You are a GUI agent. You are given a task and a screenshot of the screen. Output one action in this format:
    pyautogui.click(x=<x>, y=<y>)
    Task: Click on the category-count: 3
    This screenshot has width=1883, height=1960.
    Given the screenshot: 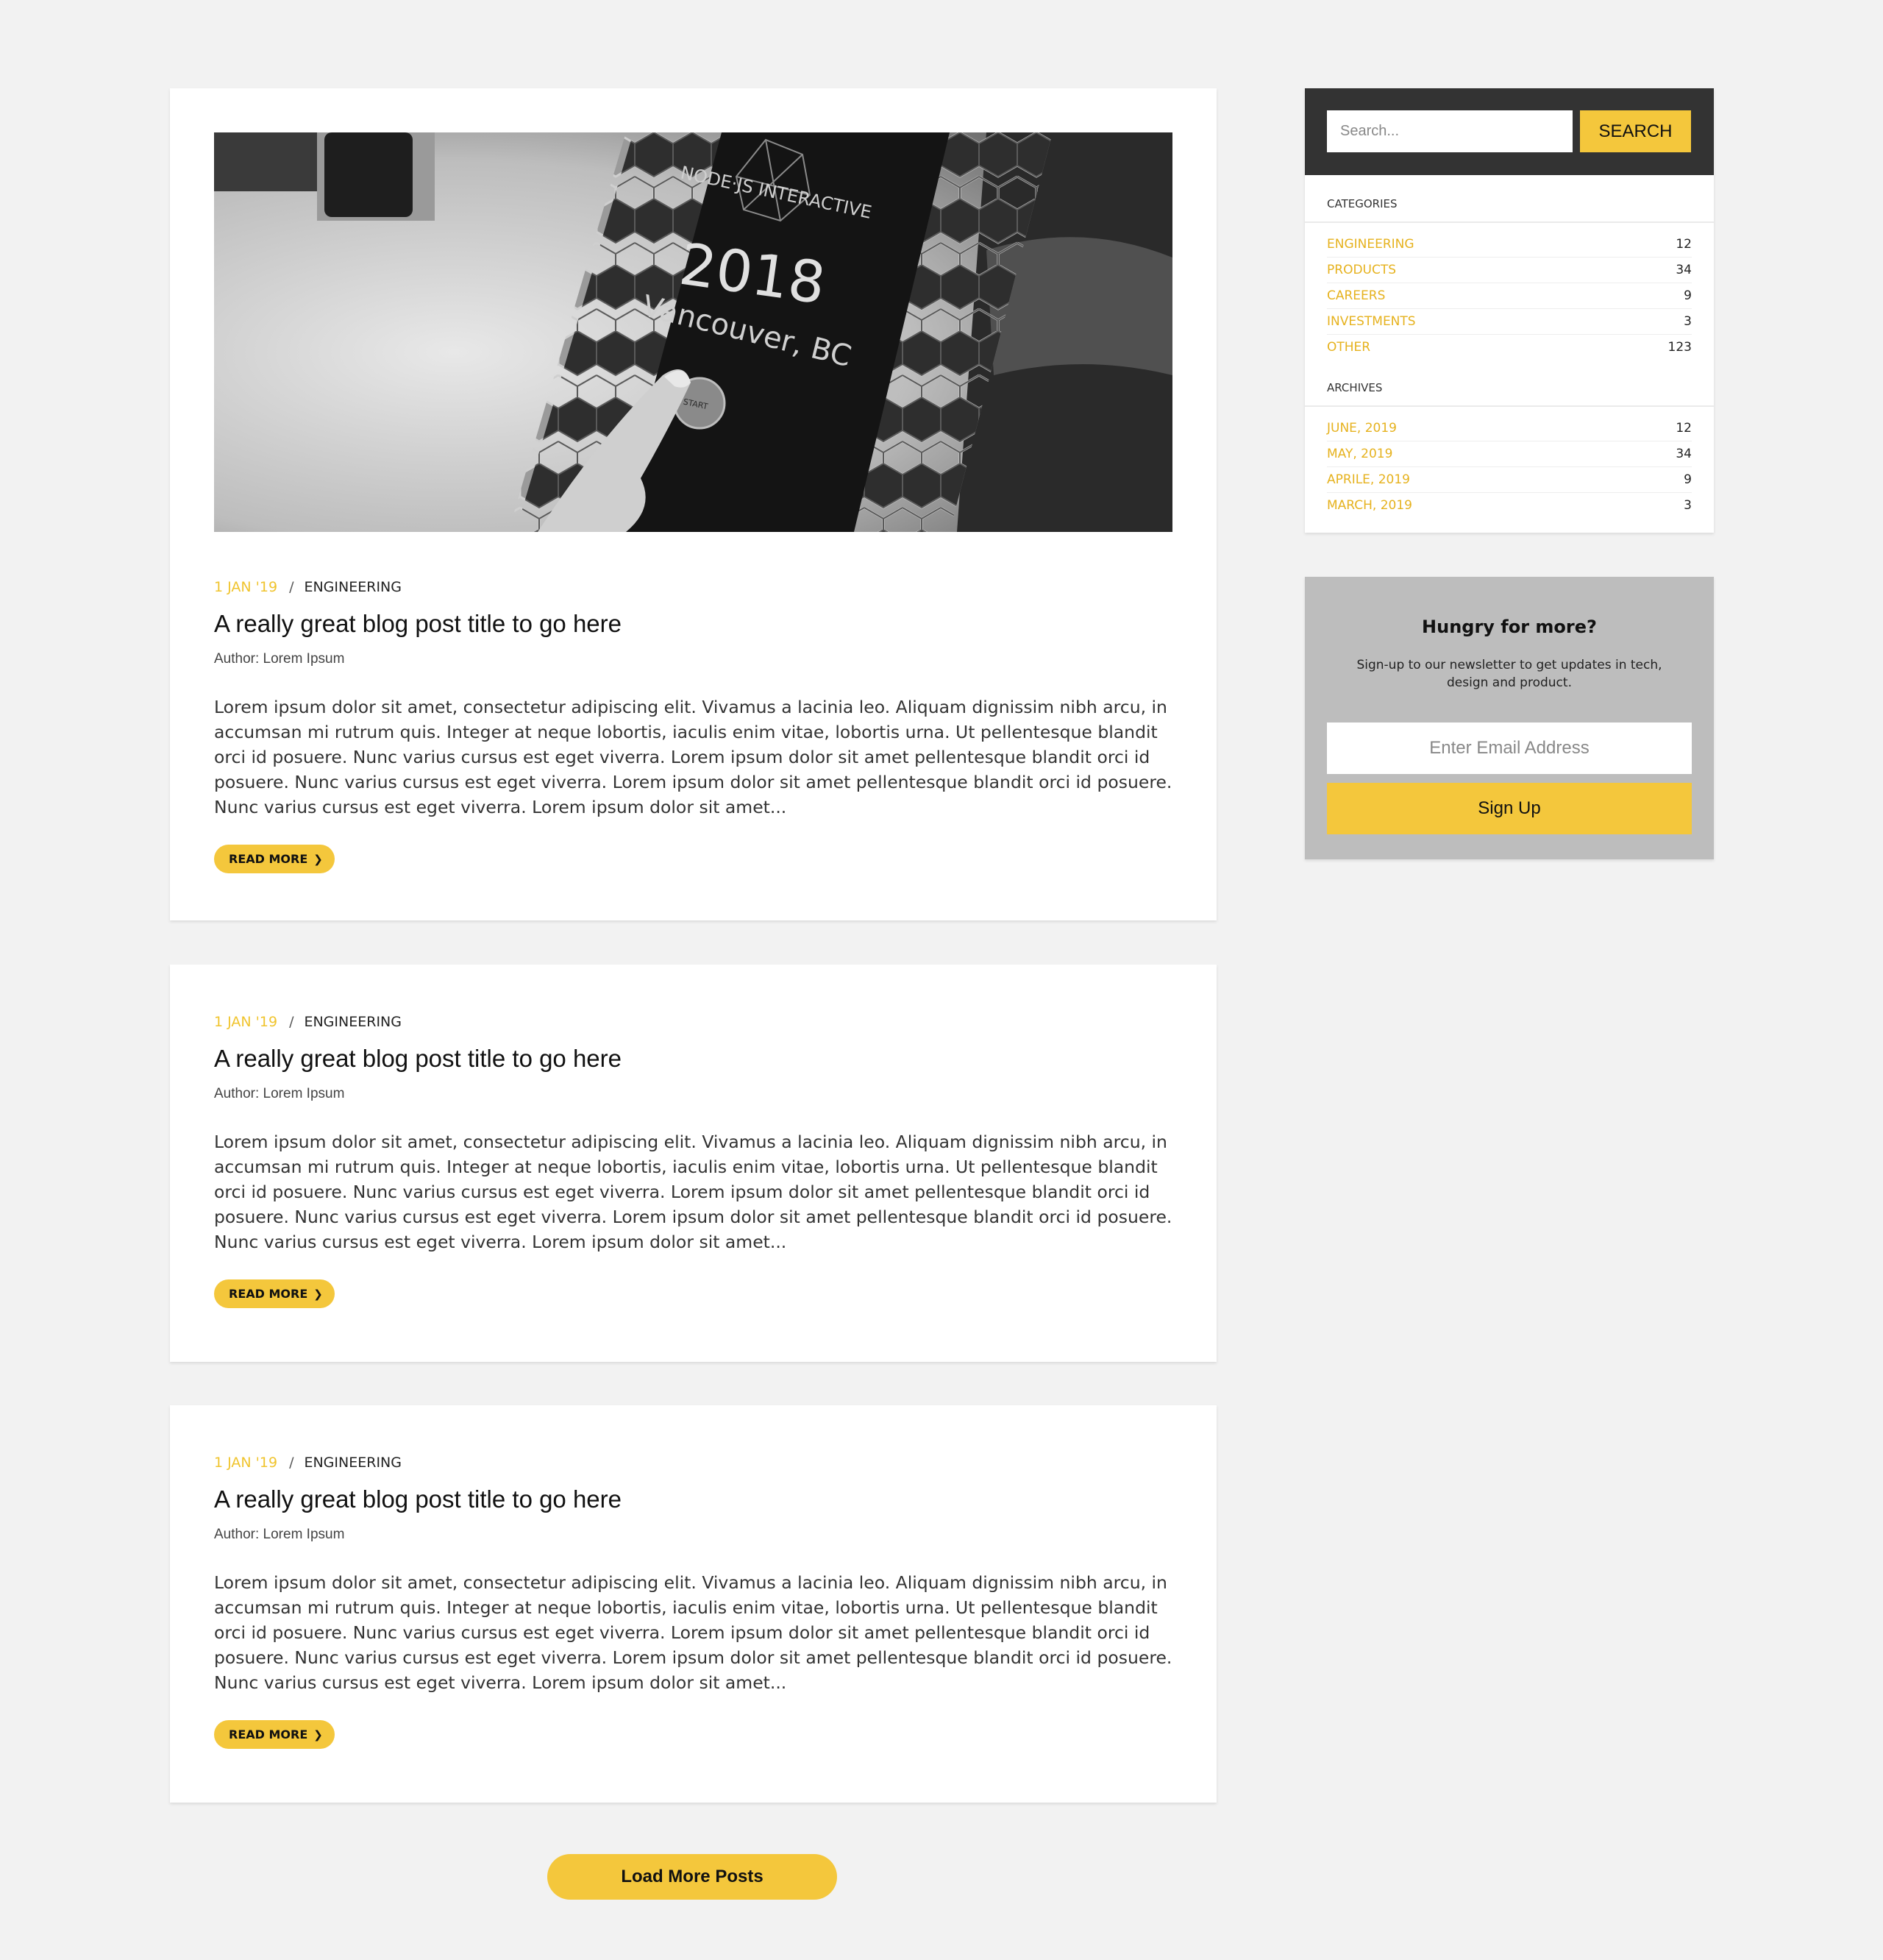 What is the action you would take?
    pyautogui.click(x=1688, y=321)
    